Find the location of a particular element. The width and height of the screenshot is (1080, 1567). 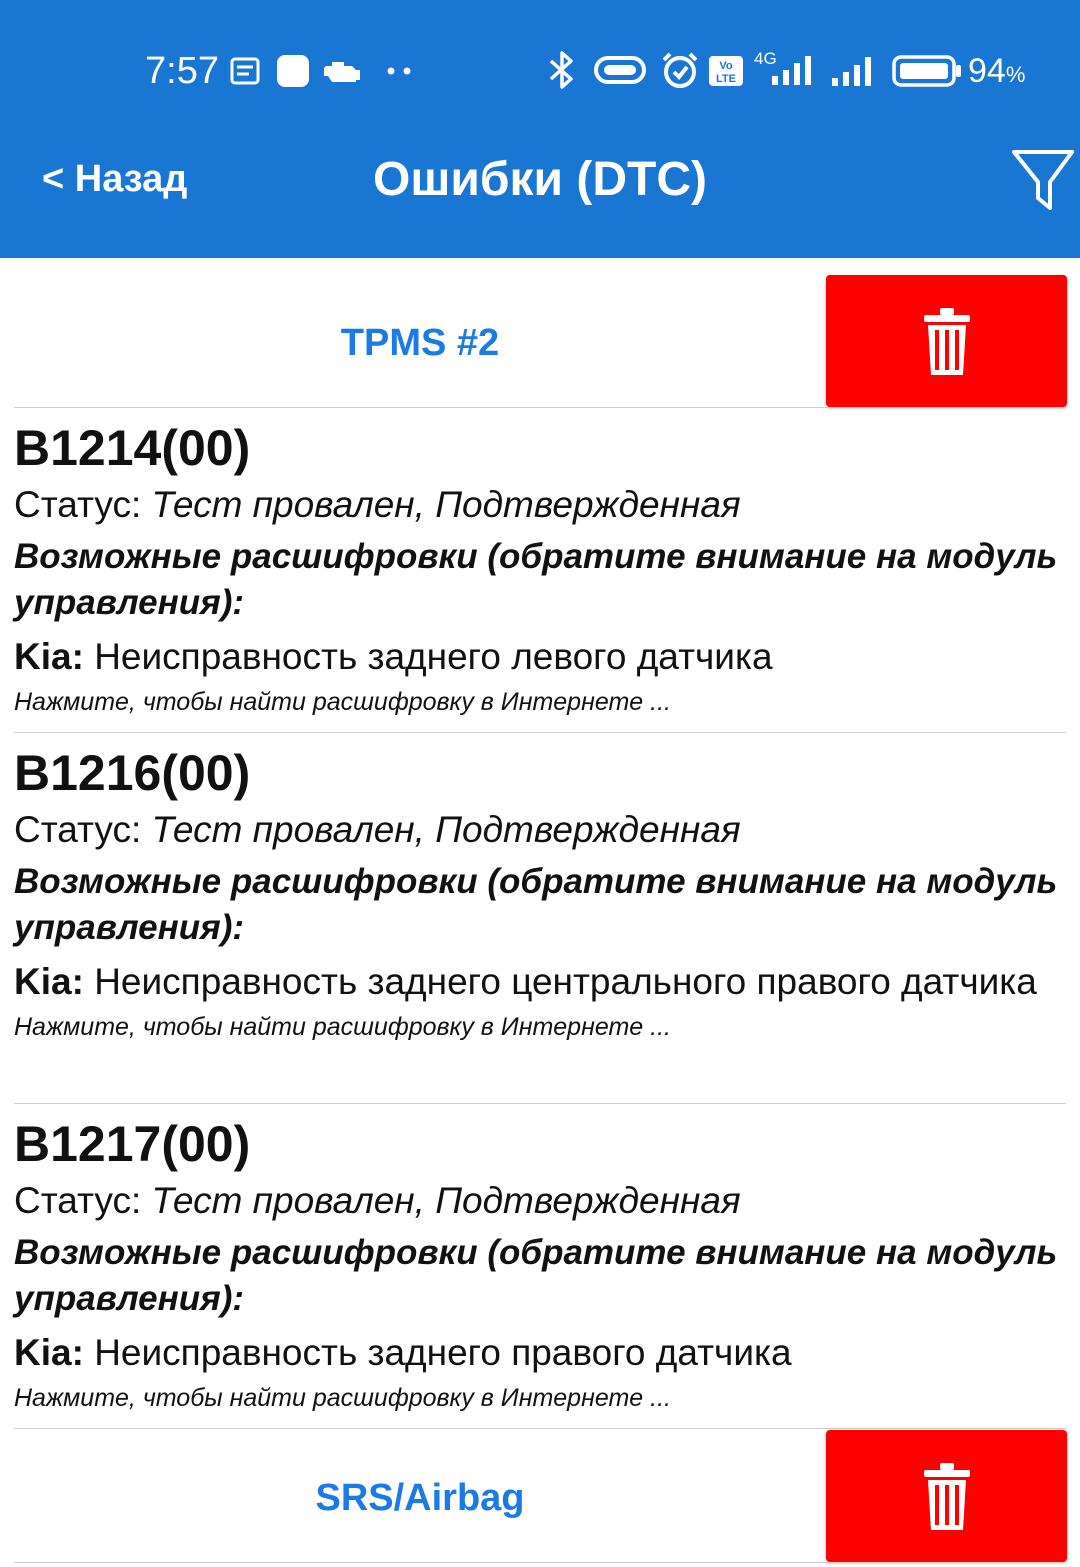

module-header: SRS/Airbag is located at coordinates (540, 1496).